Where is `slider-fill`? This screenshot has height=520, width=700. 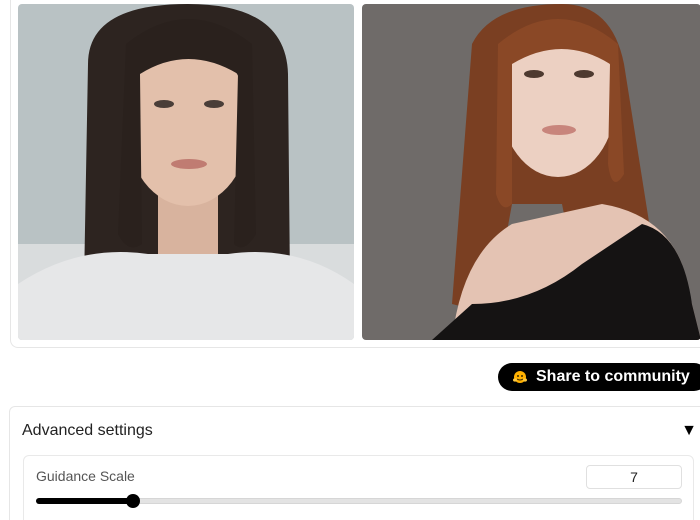 slider-fill is located at coordinates (84, 501).